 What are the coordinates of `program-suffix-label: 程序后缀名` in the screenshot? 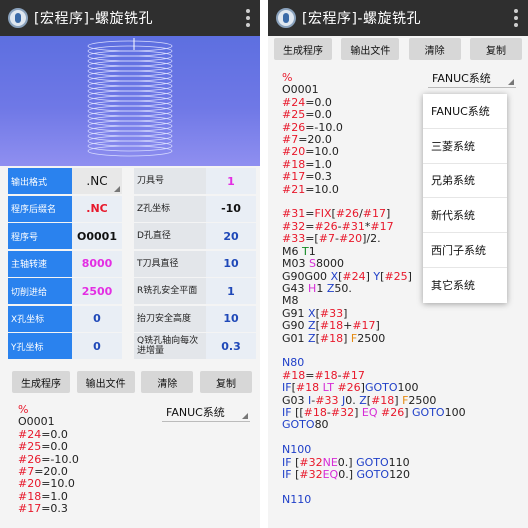 It's located at (40, 208).